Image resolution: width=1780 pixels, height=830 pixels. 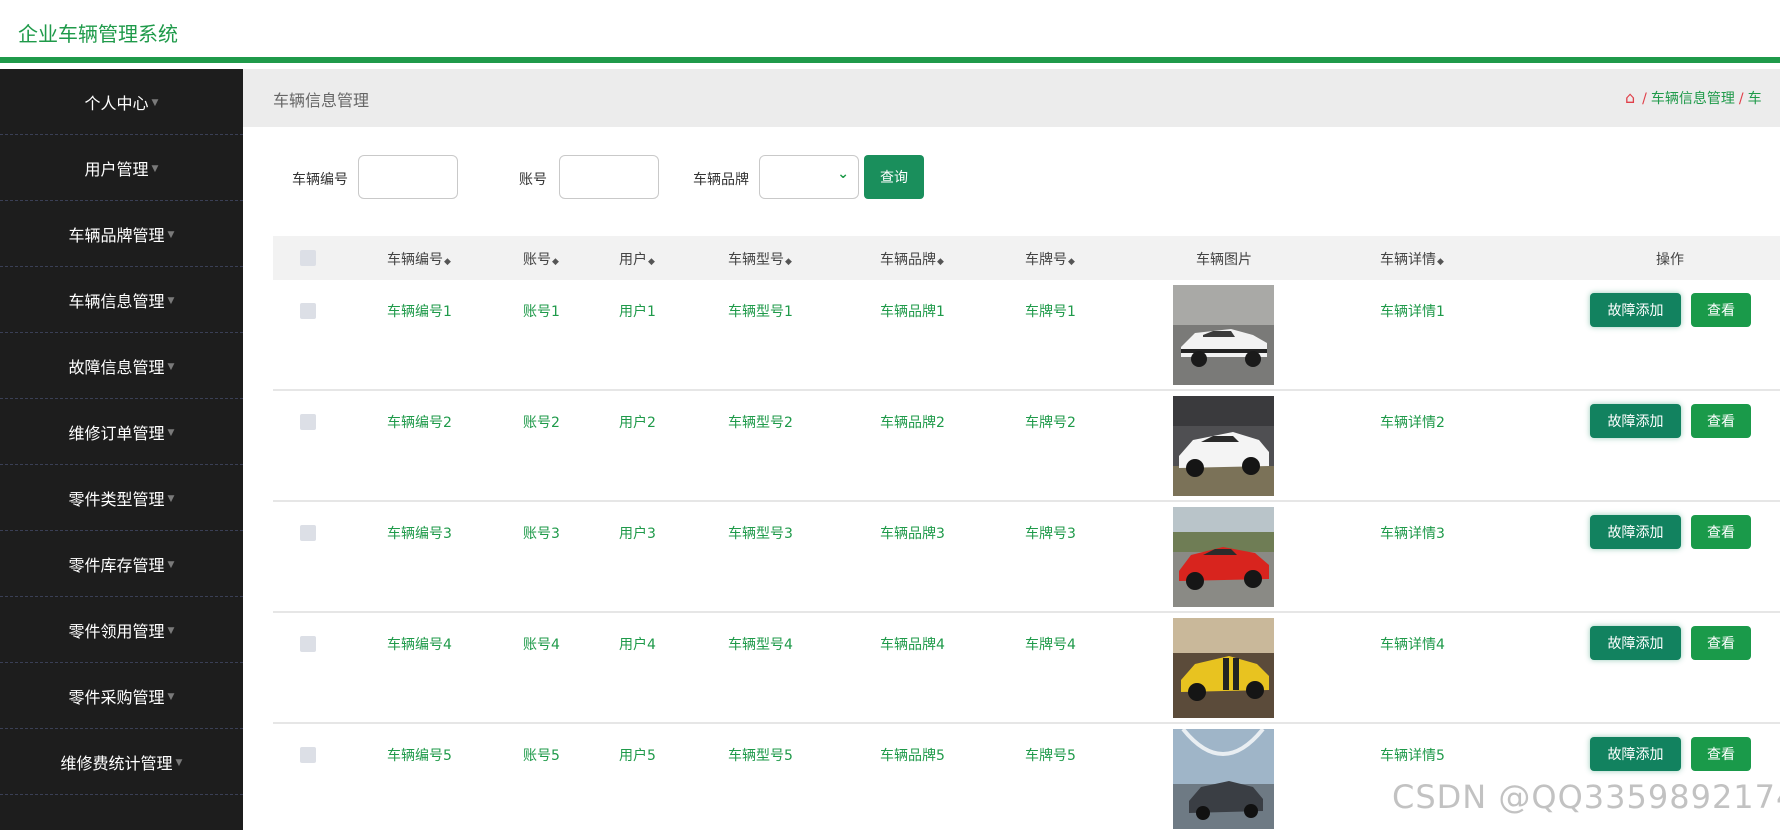 I want to click on sidebar-item-vehicle-info: 车辆信息管理 ▼, so click(x=121, y=300).